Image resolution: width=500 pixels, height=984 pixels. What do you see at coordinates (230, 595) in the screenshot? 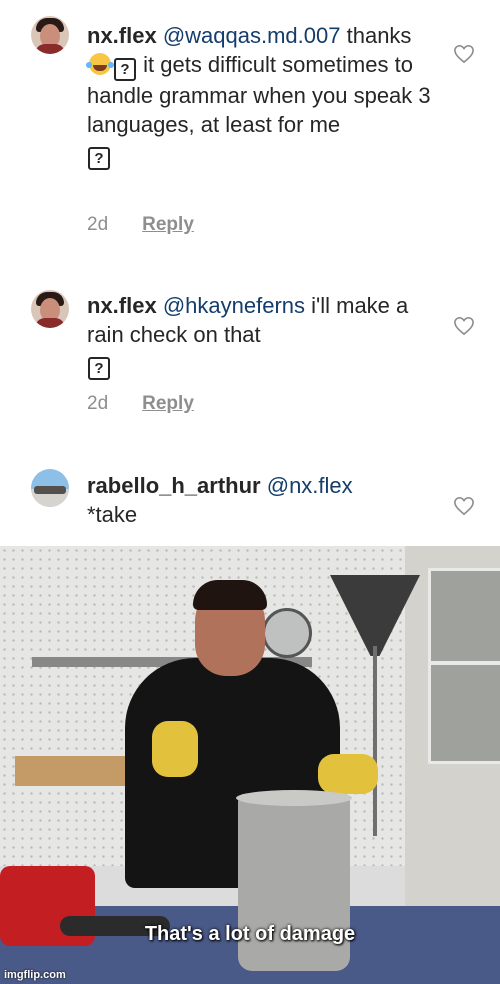
I see `person-hair` at bounding box center [230, 595].